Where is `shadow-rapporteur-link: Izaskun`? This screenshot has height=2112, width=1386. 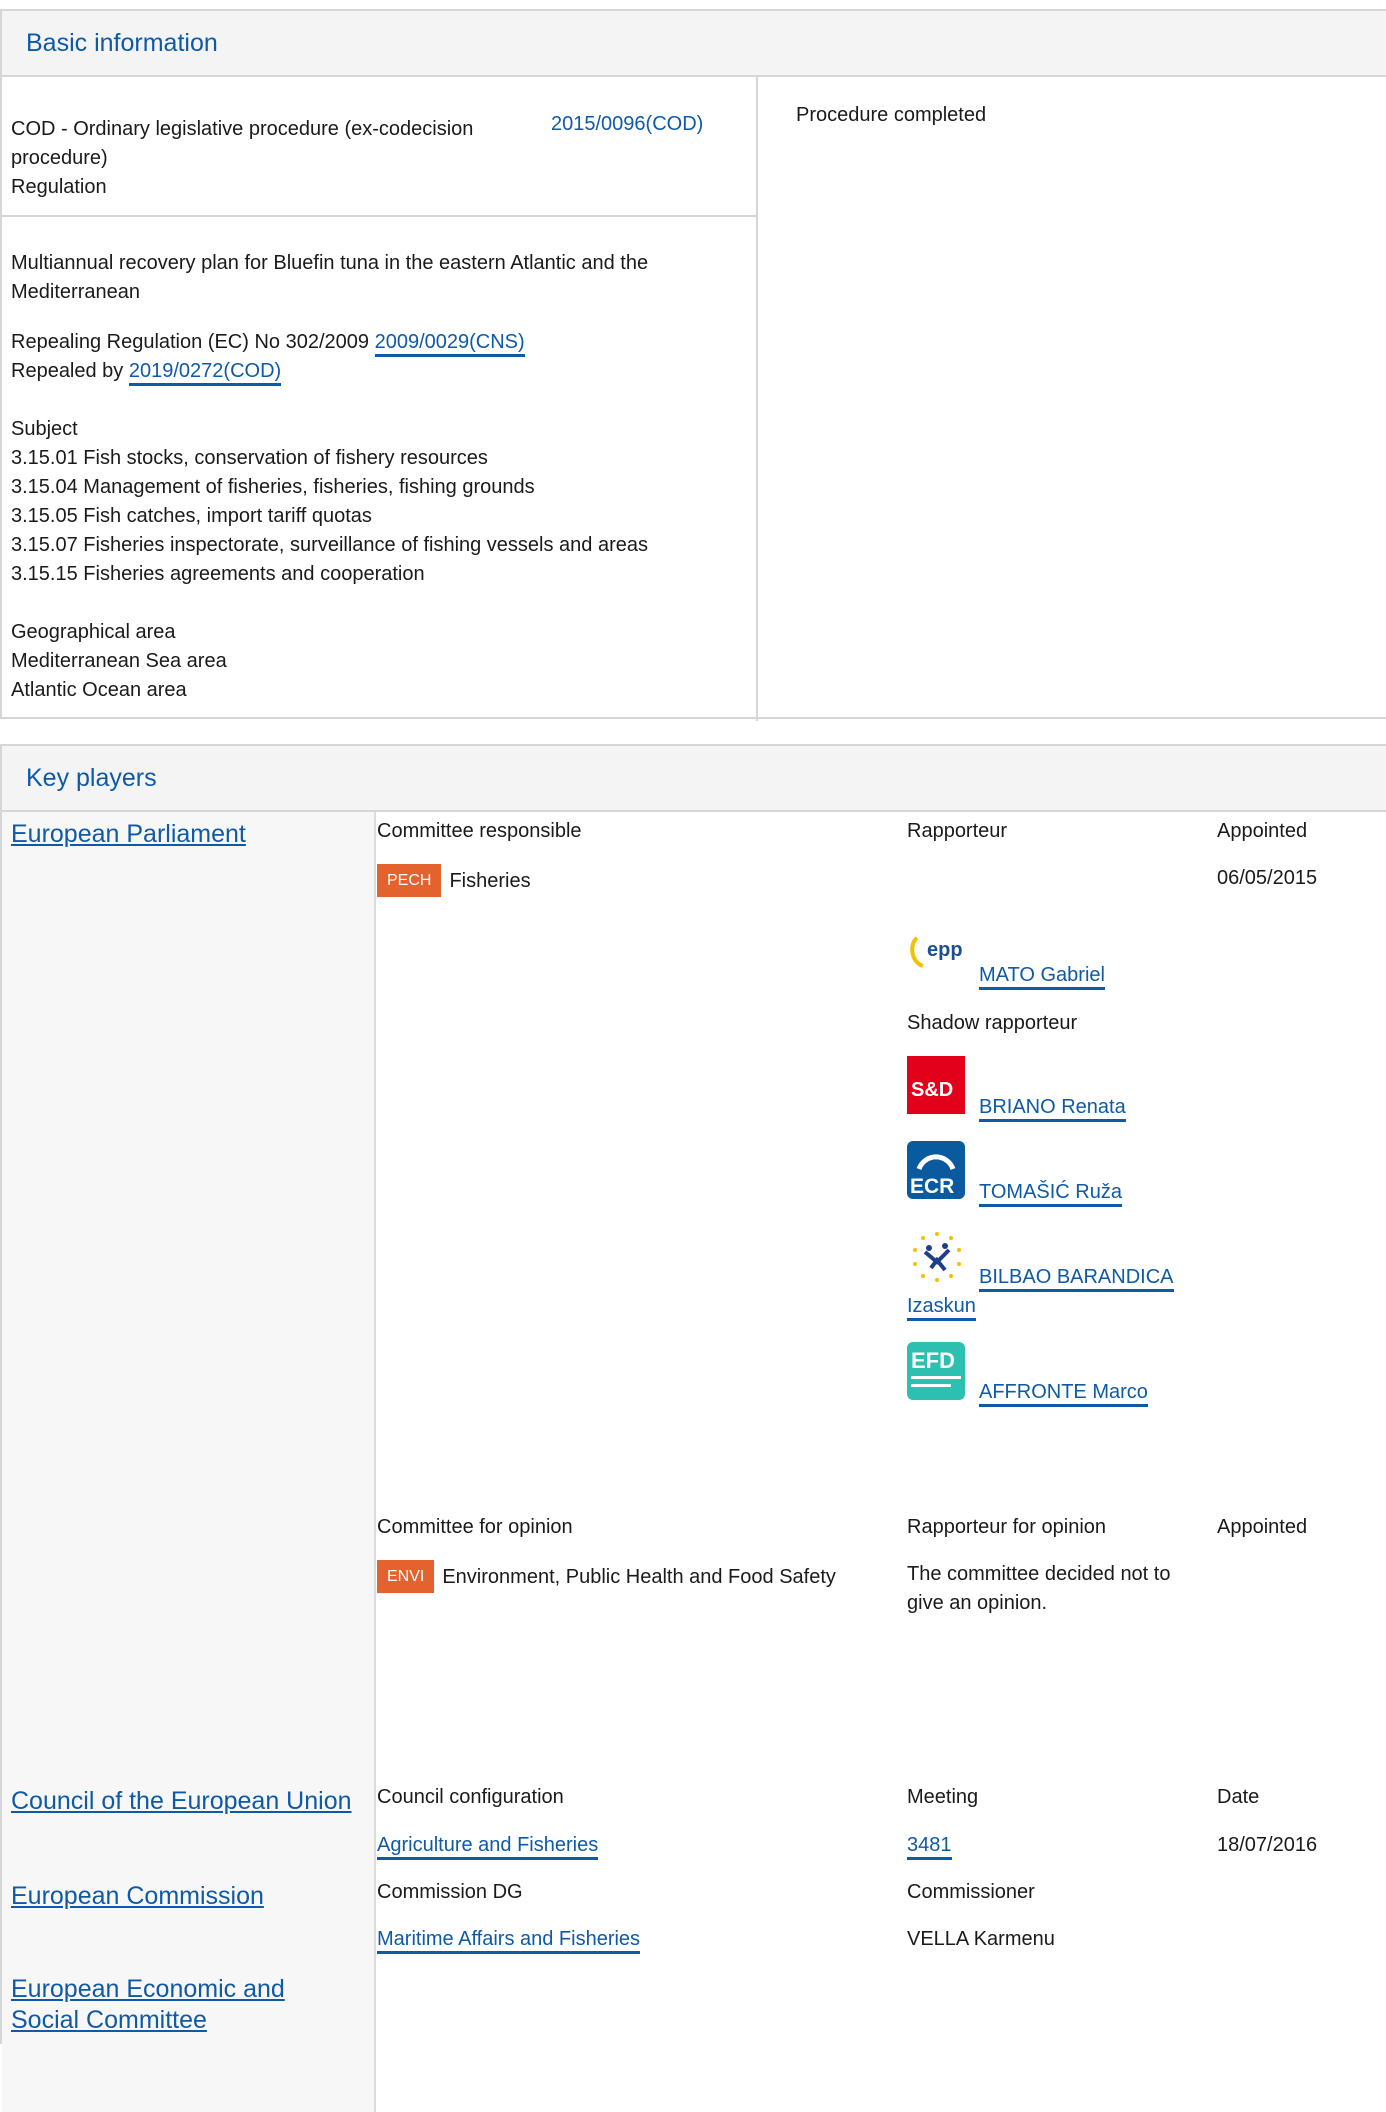 shadow-rapporteur-link: Izaskun is located at coordinates (941, 1308).